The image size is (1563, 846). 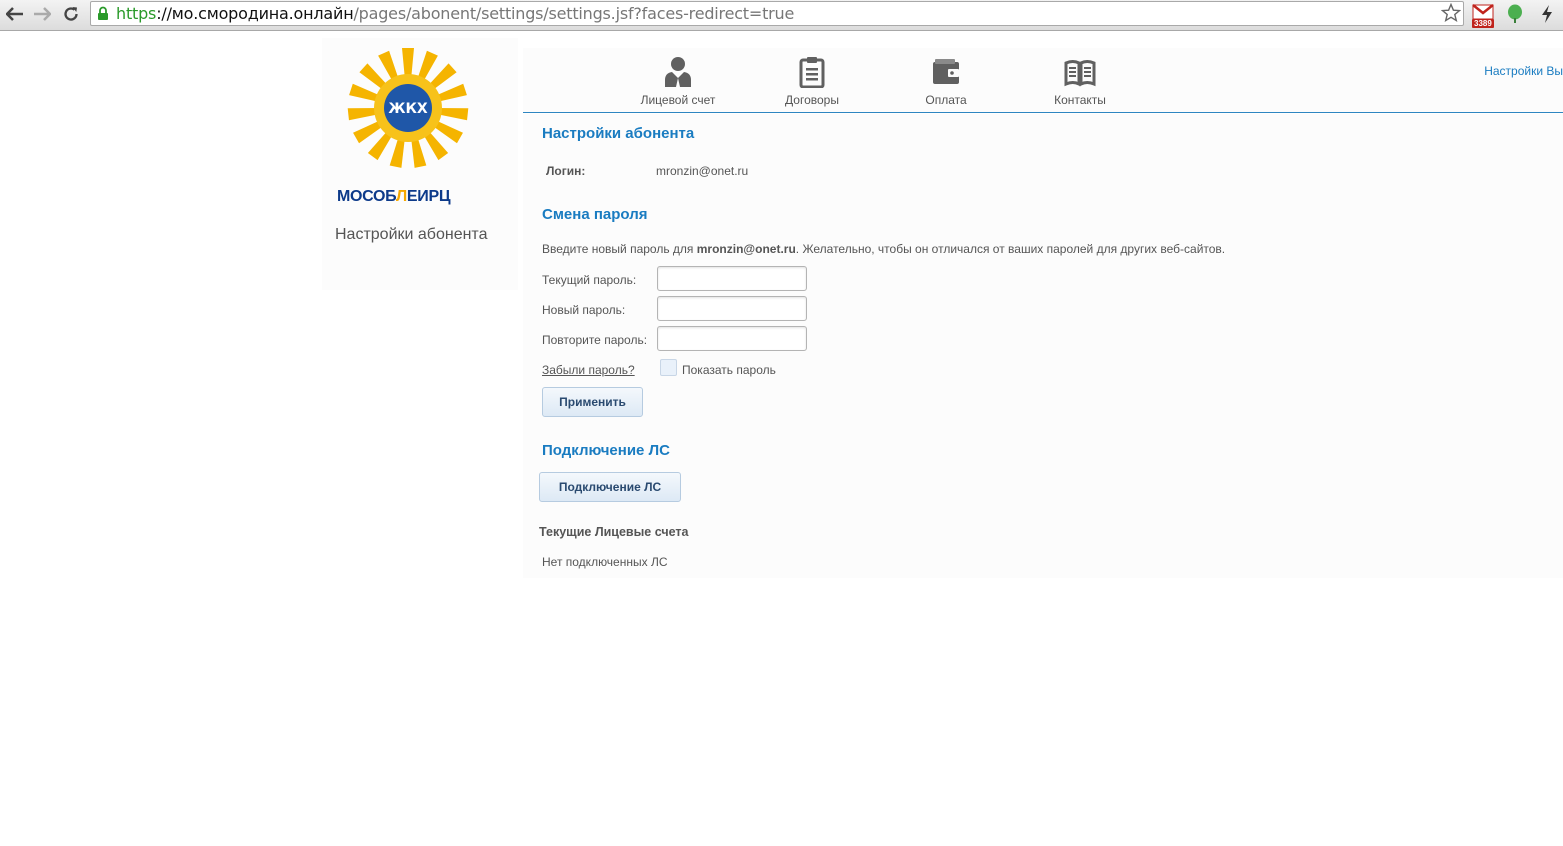 What do you see at coordinates (1451, 13) in the screenshot?
I see `bookmark-star-icon` at bounding box center [1451, 13].